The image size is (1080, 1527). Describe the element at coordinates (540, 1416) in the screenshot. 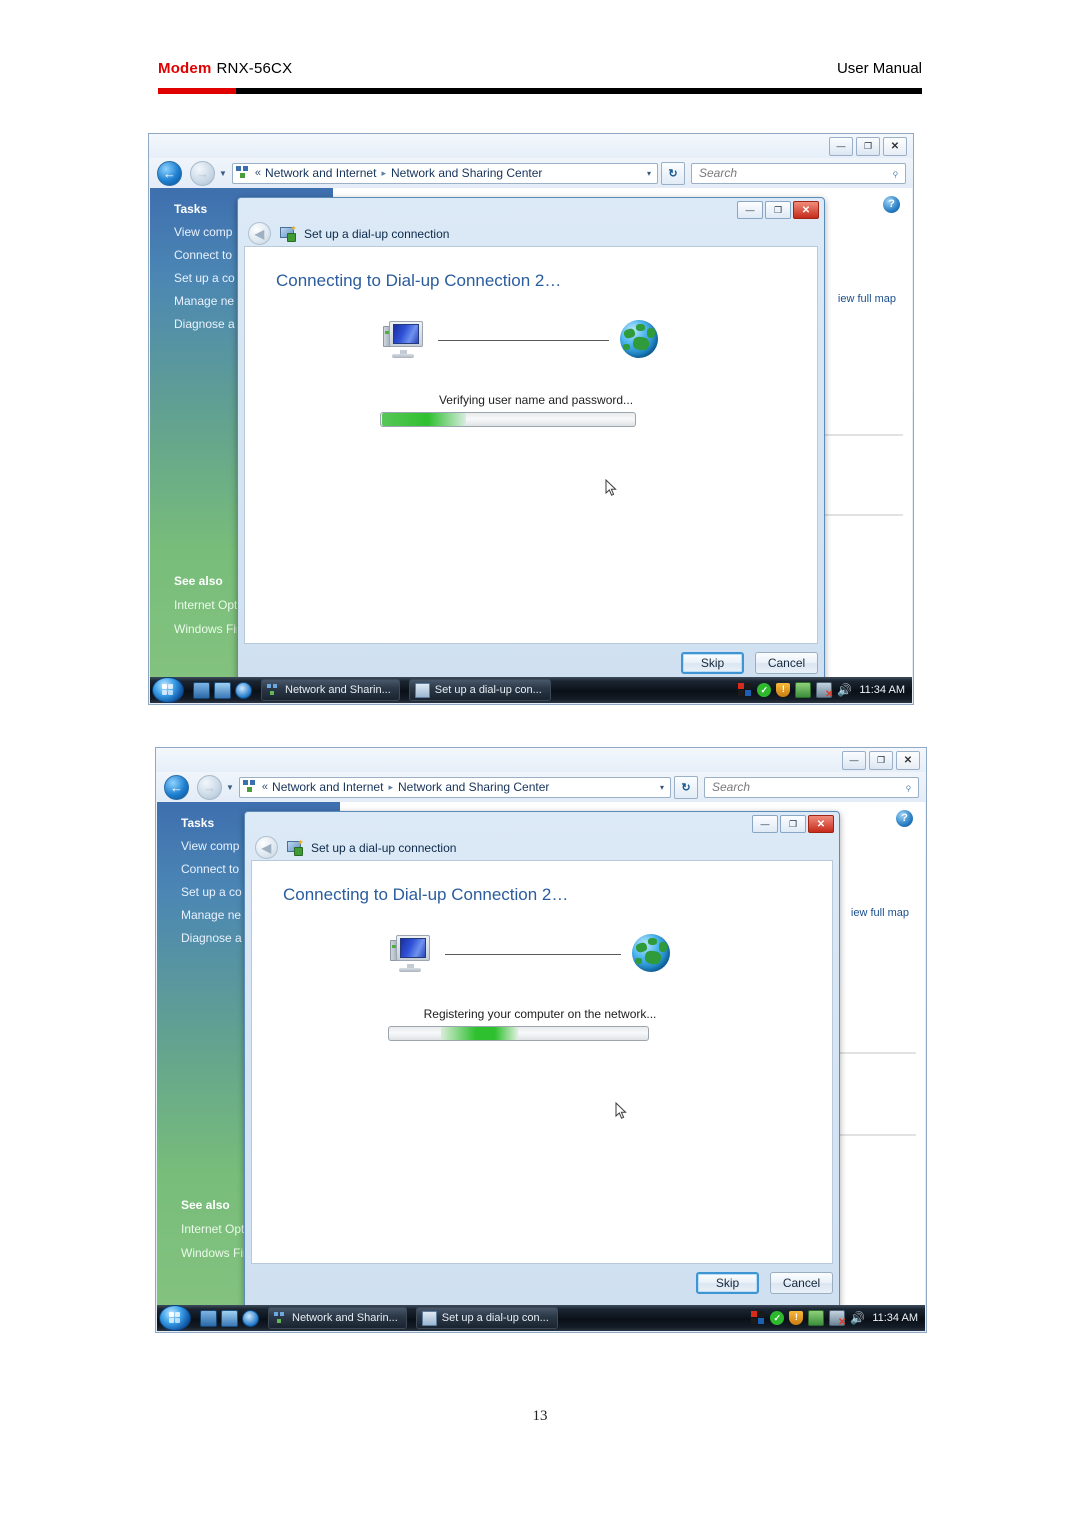

I see `page-number: 13` at that location.